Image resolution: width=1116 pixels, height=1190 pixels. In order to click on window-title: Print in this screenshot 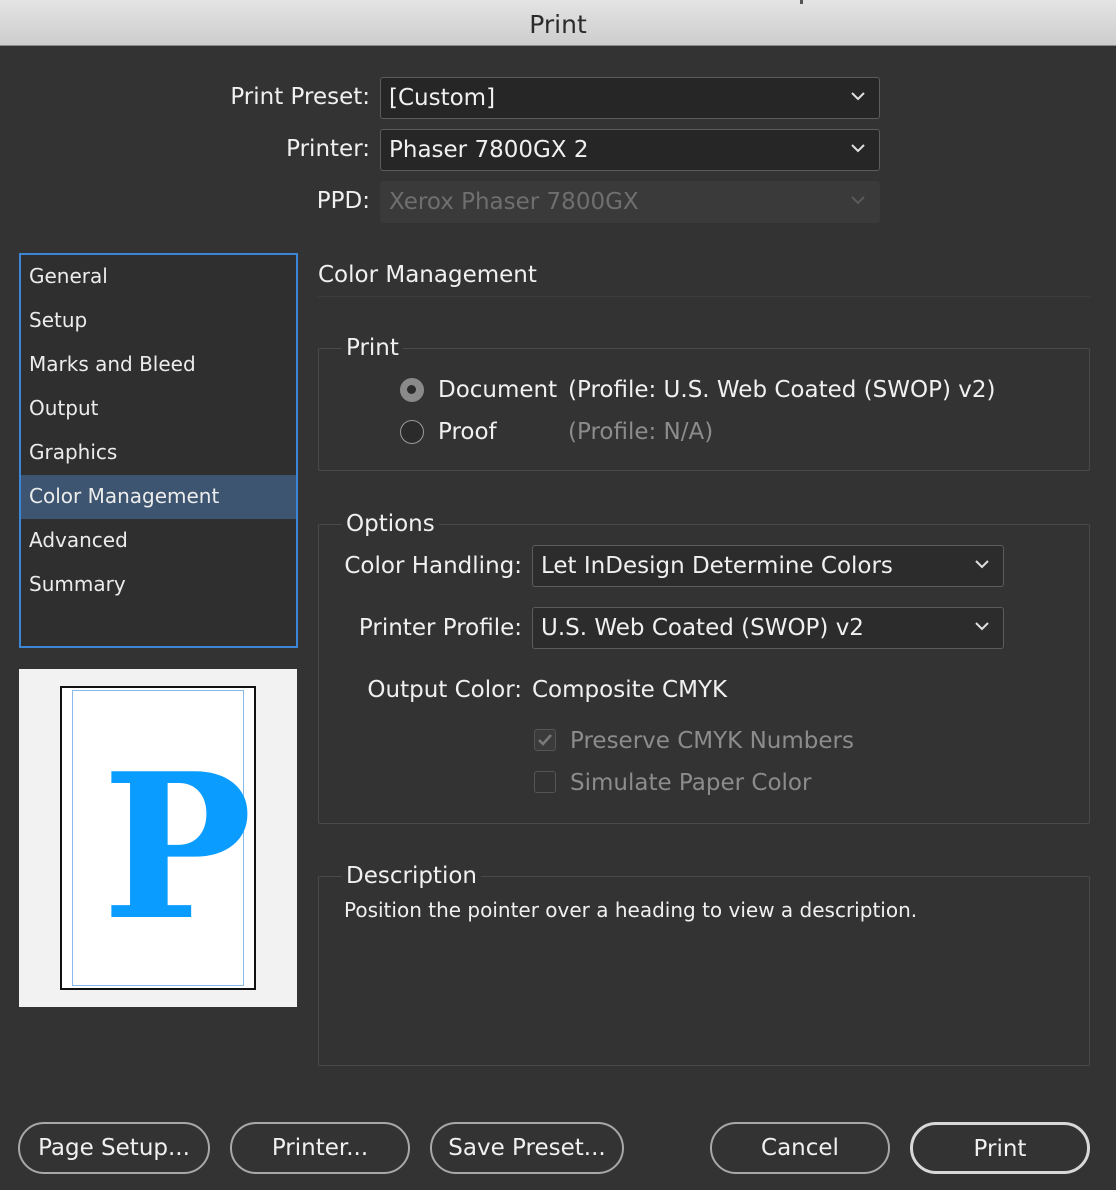, I will do `click(558, 24)`.